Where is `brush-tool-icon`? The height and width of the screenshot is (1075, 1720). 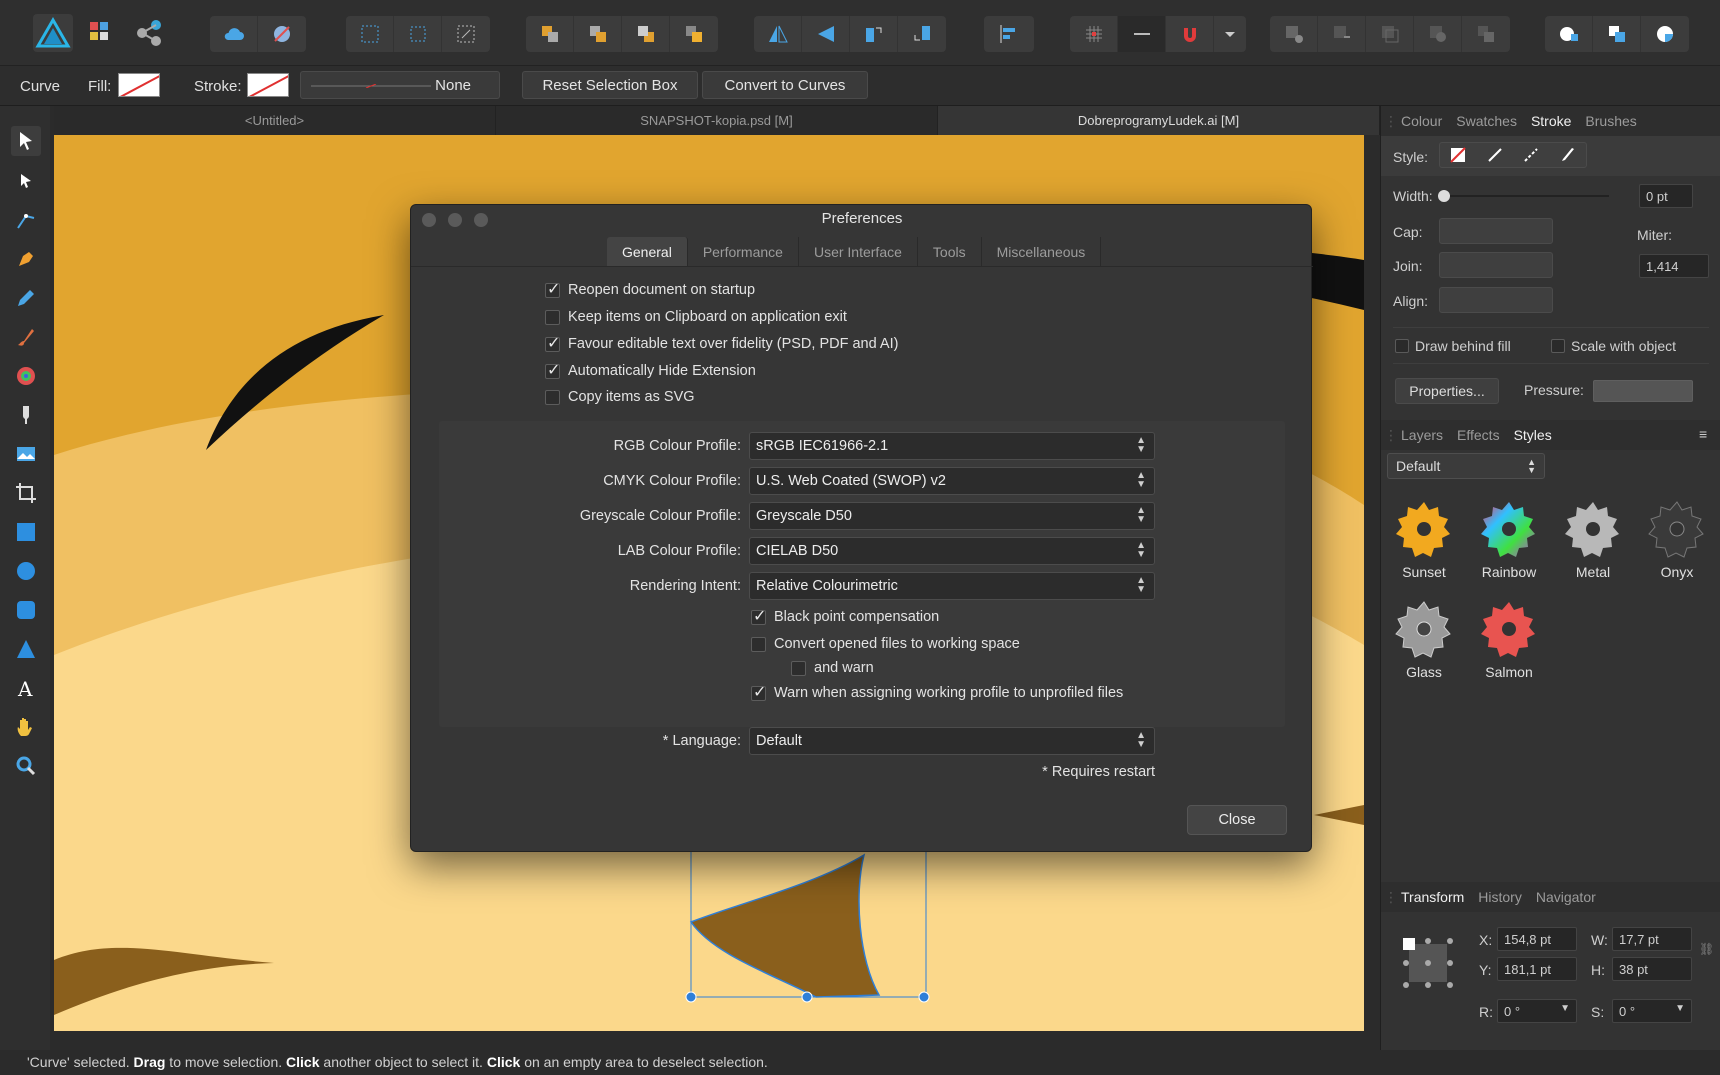
brush-tool-icon is located at coordinates (26, 337).